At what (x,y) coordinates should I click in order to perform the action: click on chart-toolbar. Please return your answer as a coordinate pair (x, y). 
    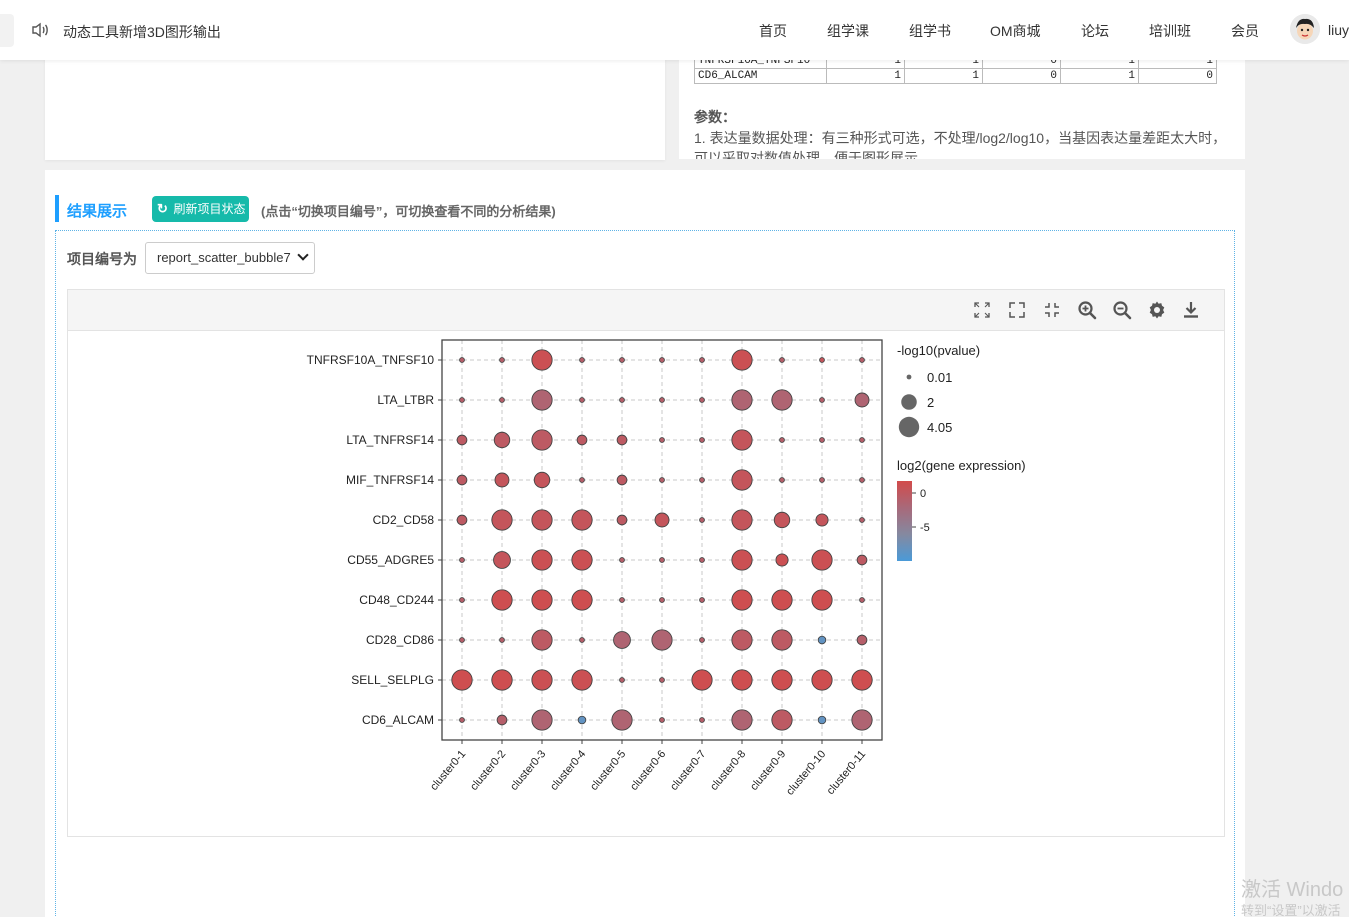
    Looking at the image, I should click on (646, 310).